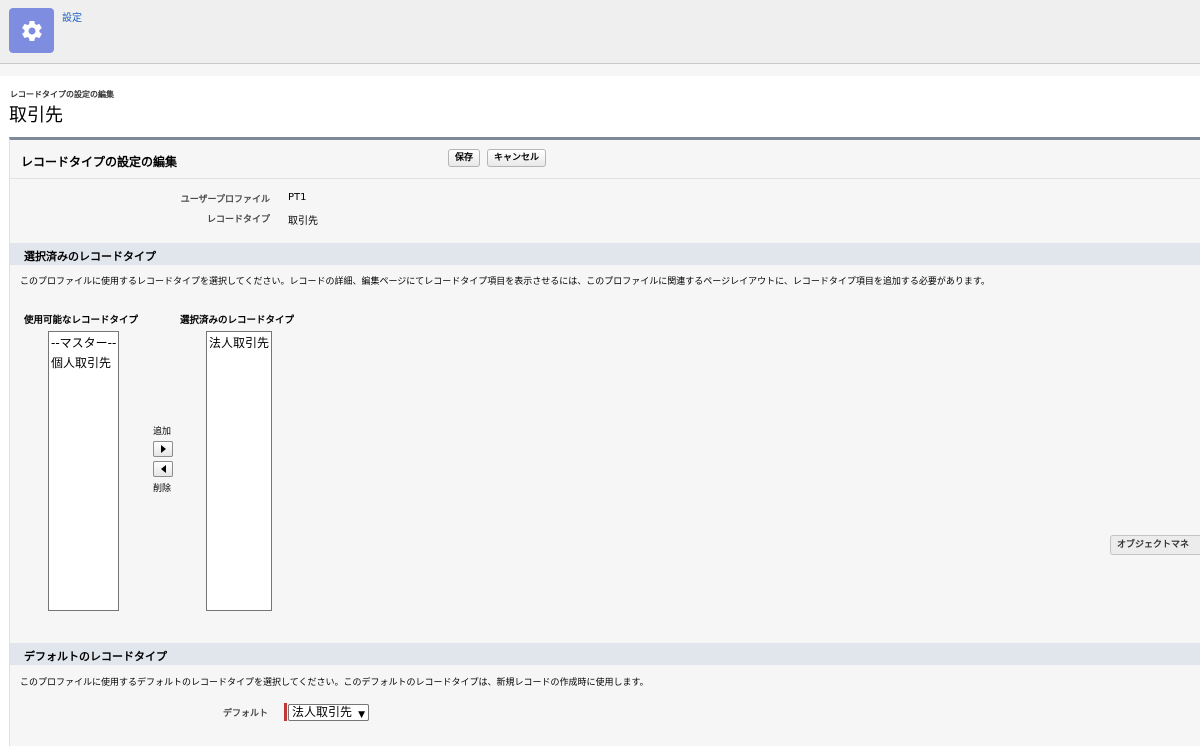  I want to click on breadcrumb-setup-link: 設定, so click(72, 16).